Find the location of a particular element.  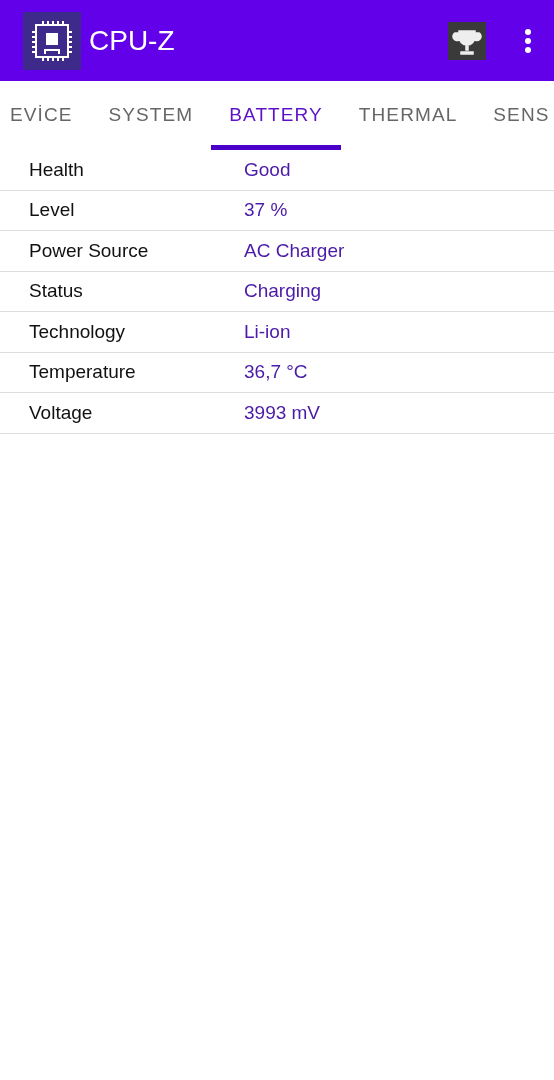

app-title: CPU-Z is located at coordinates (132, 40).